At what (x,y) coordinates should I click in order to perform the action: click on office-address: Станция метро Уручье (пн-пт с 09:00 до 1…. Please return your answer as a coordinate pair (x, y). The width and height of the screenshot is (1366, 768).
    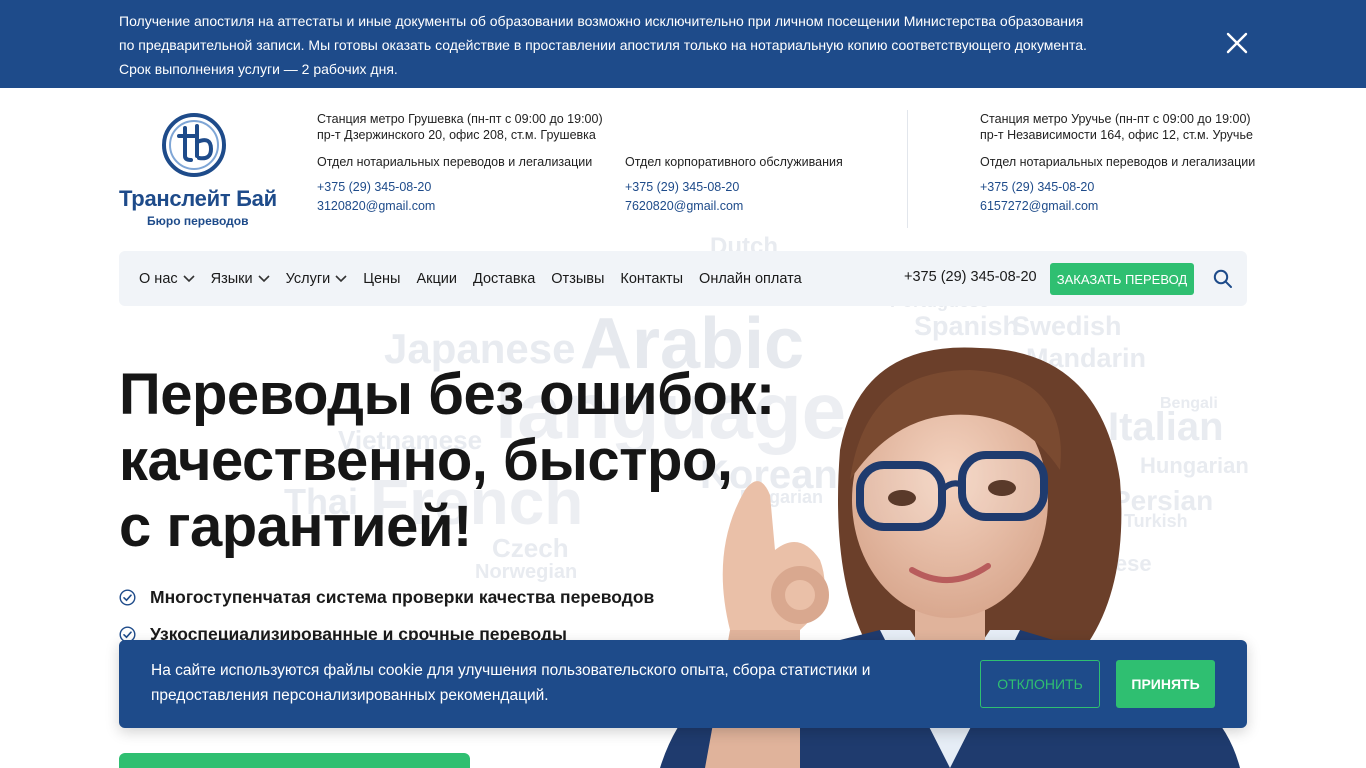
    Looking at the image, I should click on (1117, 127).